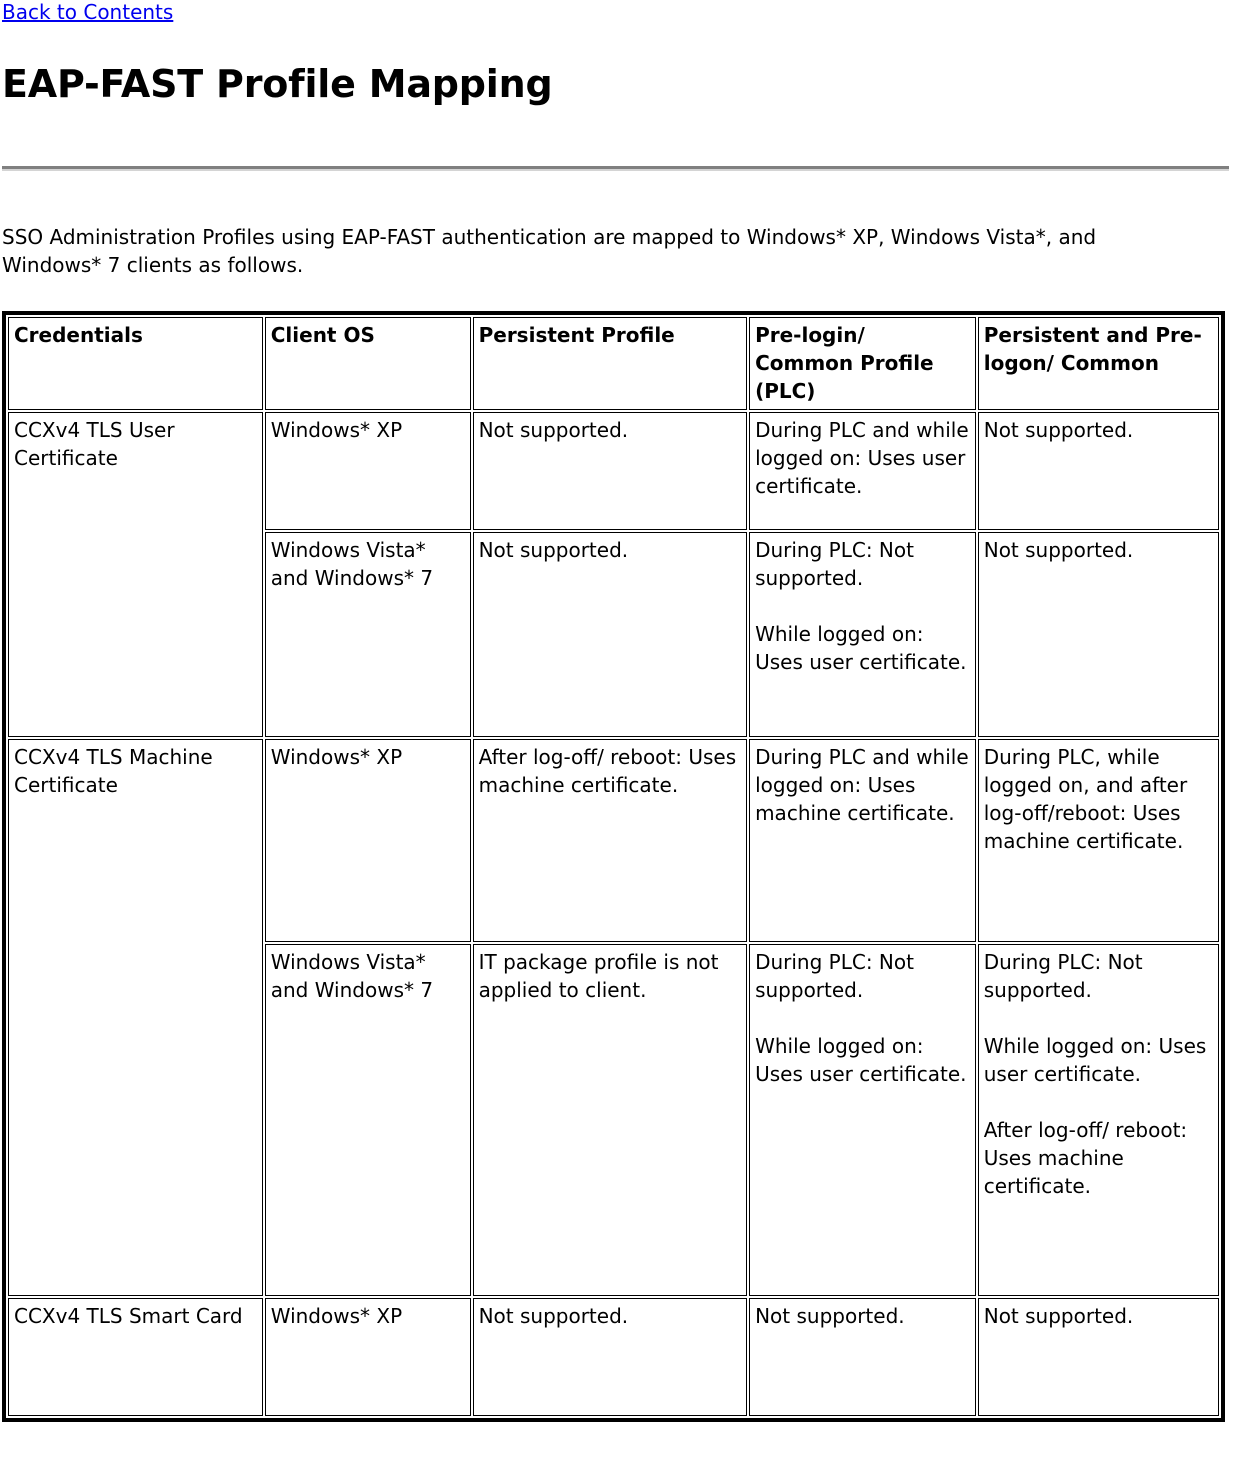 This screenshot has width=1233, height=1478. What do you see at coordinates (277, 84) in the screenshot?
I see `page-title: EAP-FAST Profile Mapping` at bounding box center [277, 84].